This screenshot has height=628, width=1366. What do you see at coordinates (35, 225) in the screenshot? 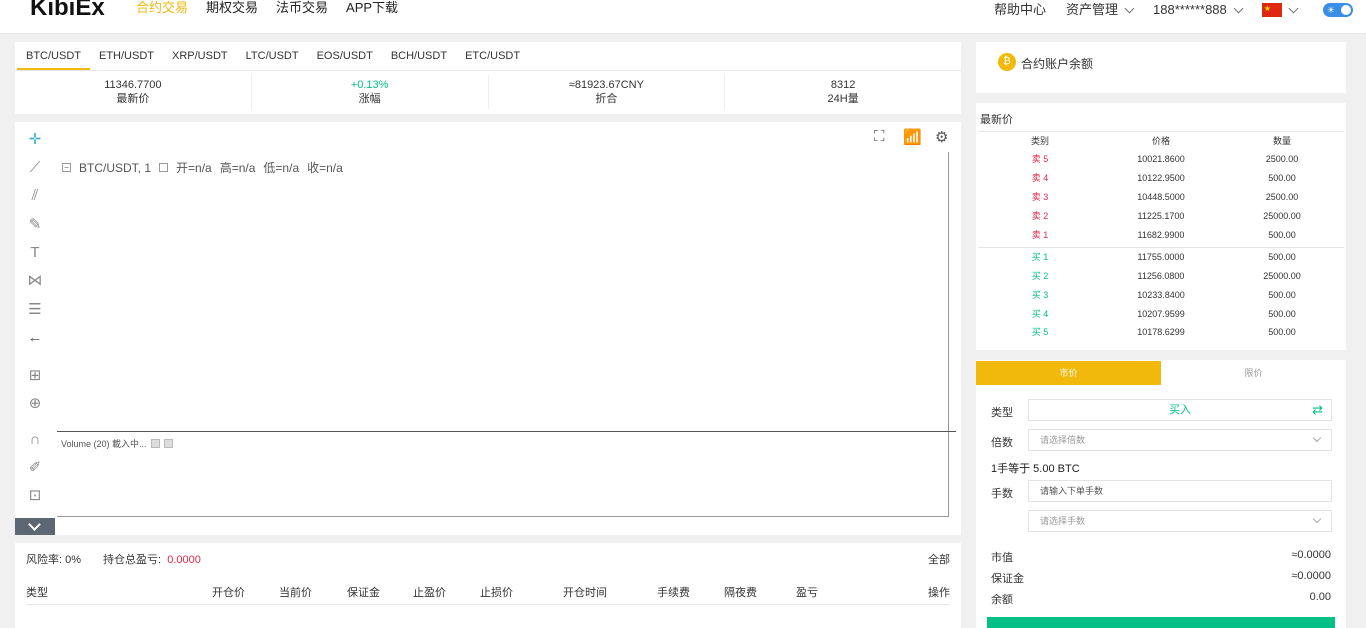
I see `brush-icon: ✎` at bounding box center [35, 225].